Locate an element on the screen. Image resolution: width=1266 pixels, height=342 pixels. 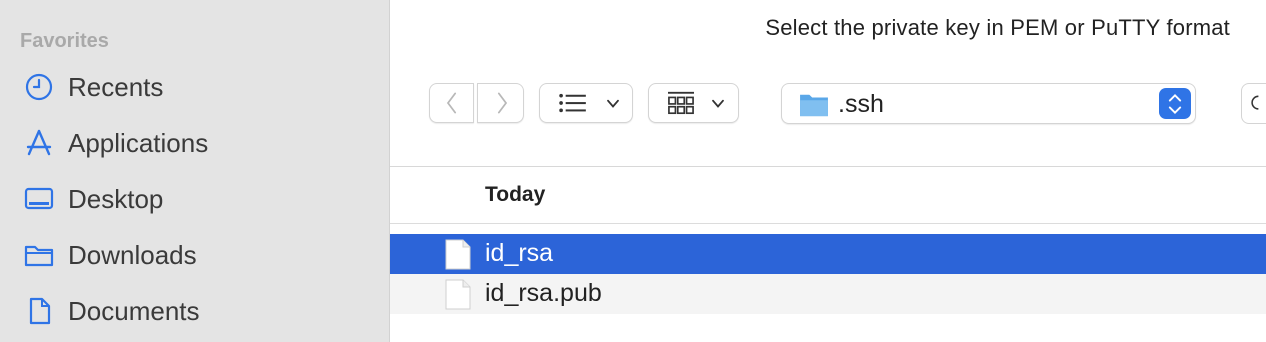
sidebar-item-label: Desktop is located at coordinates (116, 199).